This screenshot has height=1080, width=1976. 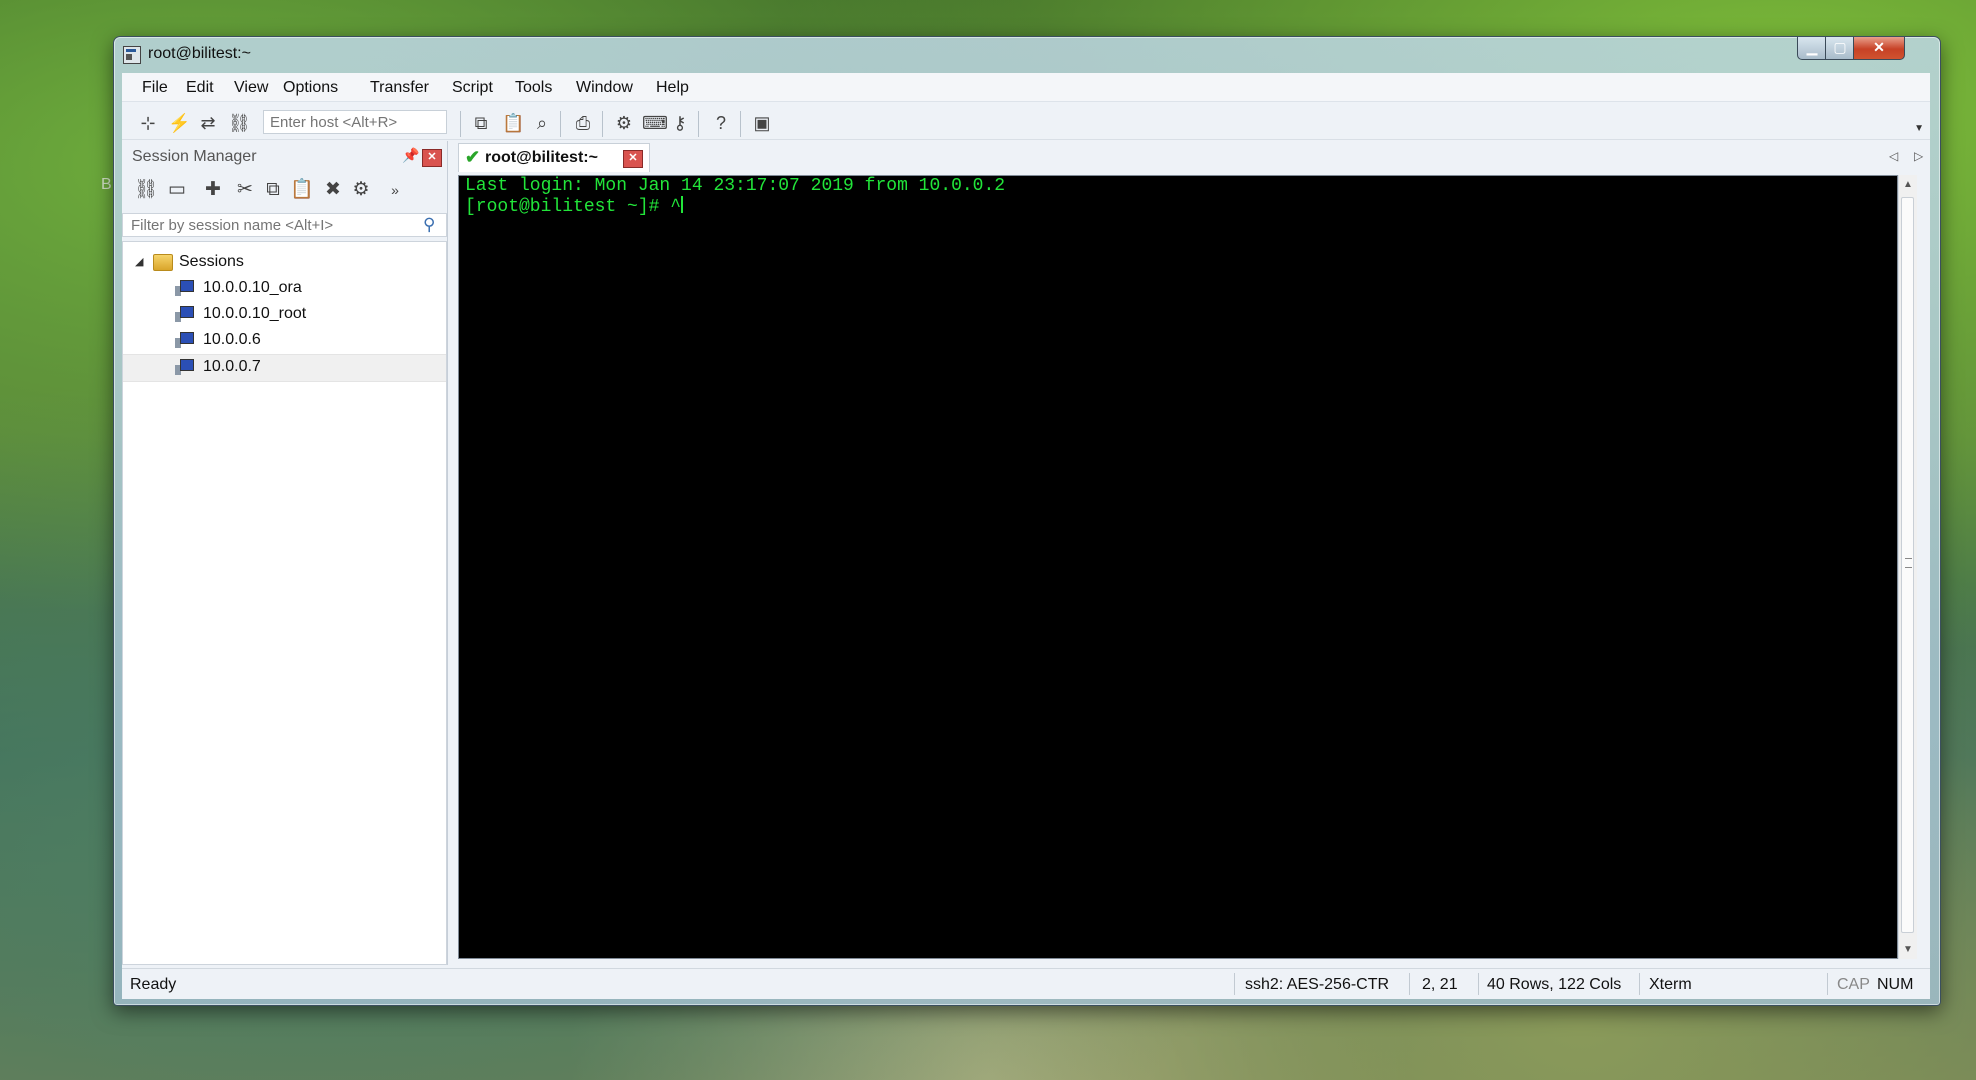 I want to click on tab-prev-icon: ◁, so click(x=1893, y=156).